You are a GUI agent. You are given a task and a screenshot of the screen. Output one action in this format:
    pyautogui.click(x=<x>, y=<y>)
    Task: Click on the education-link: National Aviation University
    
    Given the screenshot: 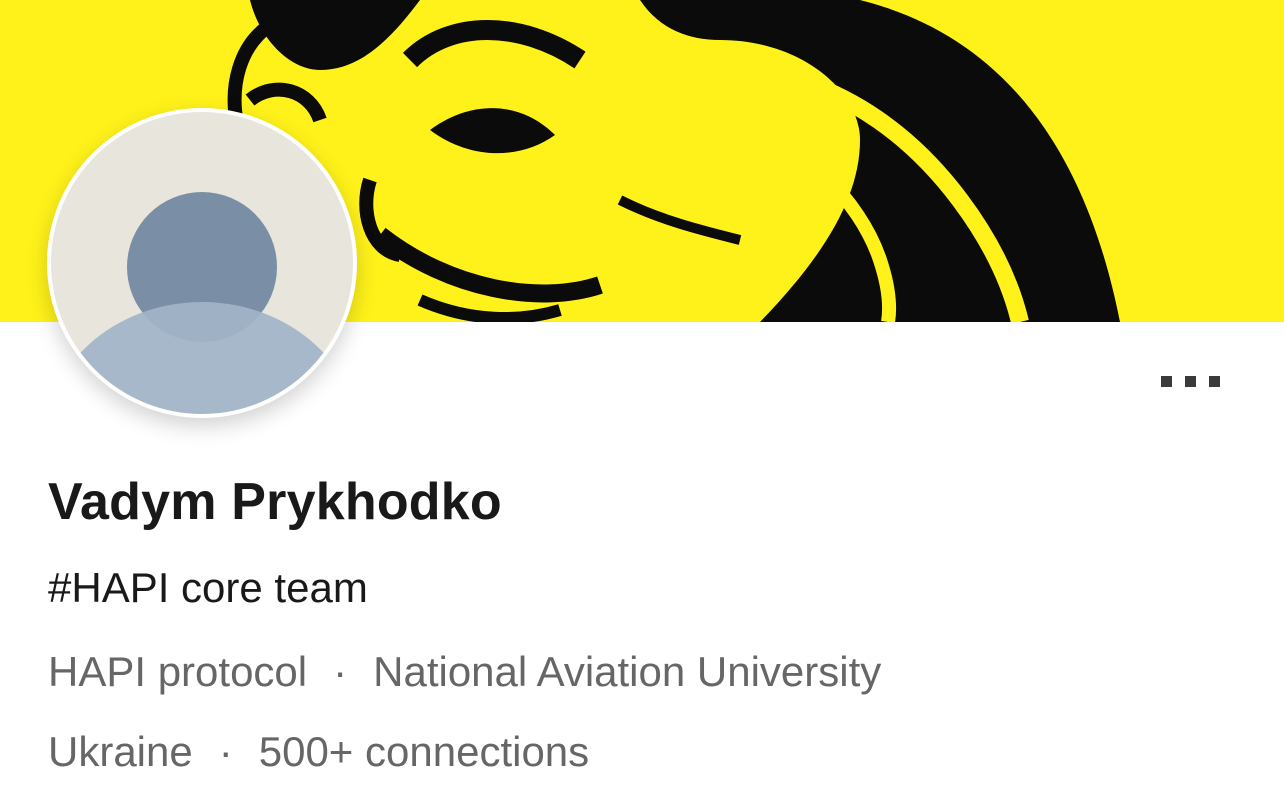 What is the action you would take?
    pyautogui.click(x=627, y=672)
    